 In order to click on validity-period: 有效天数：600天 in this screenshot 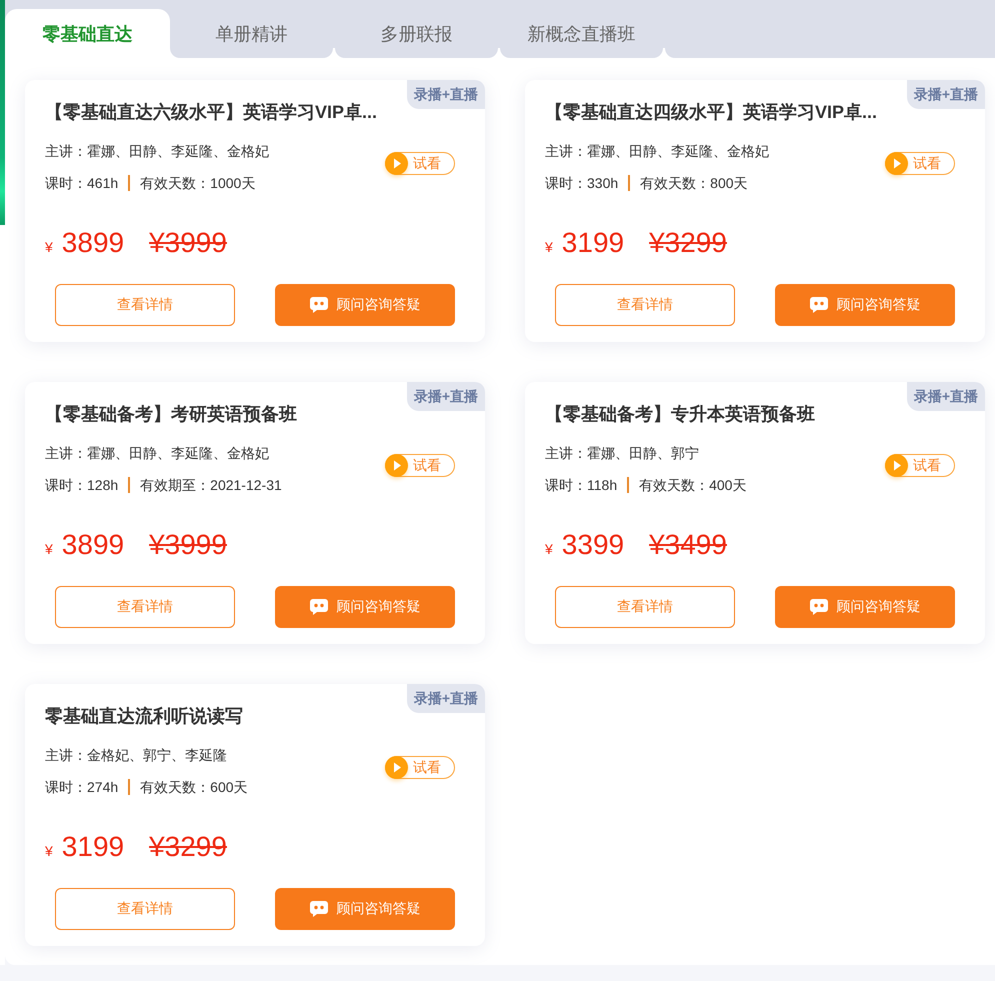, I will do `click(194, 787)`.